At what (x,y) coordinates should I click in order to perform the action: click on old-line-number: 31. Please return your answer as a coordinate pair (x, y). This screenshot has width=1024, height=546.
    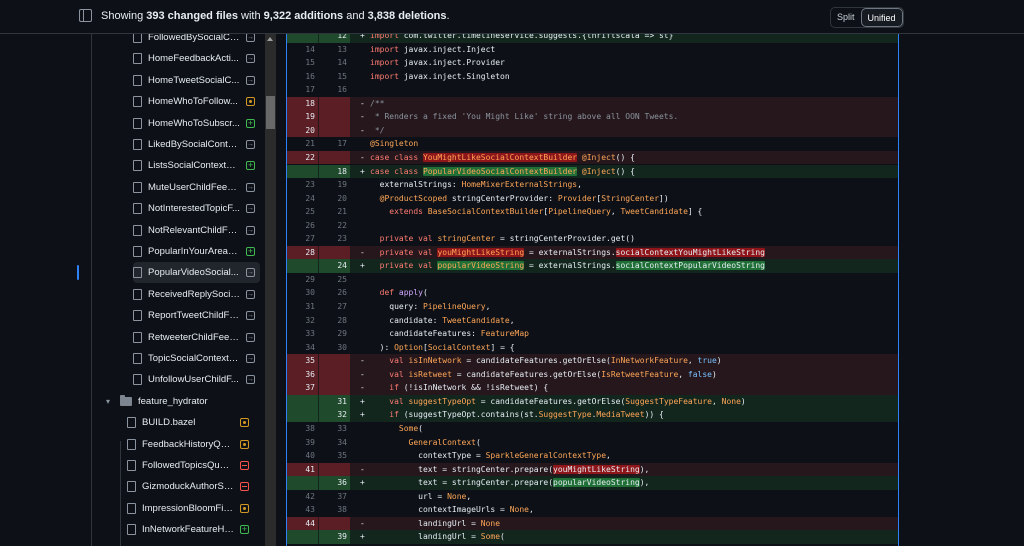
    Looking at the image, I should click on (302, 307).